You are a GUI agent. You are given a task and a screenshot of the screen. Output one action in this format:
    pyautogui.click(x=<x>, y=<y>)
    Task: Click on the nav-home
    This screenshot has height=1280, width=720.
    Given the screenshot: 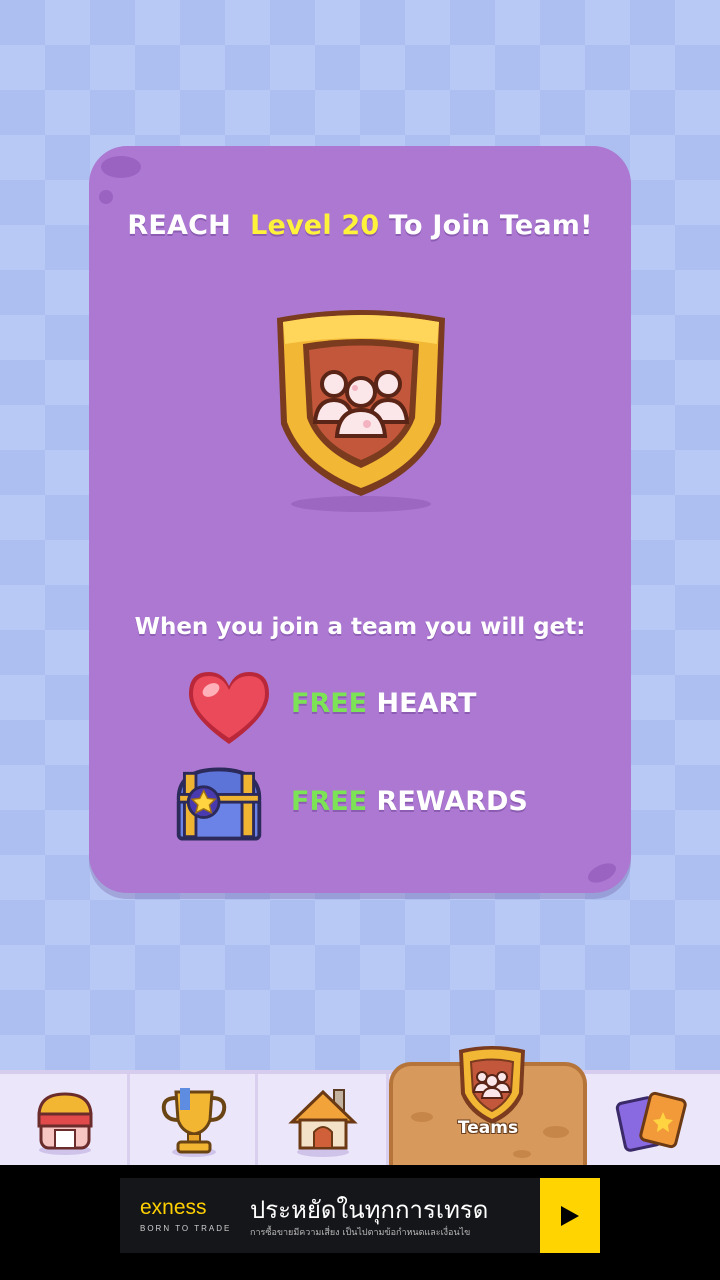 What is the action you would take?
    pyautogui.click(x=323, y=1121)
    